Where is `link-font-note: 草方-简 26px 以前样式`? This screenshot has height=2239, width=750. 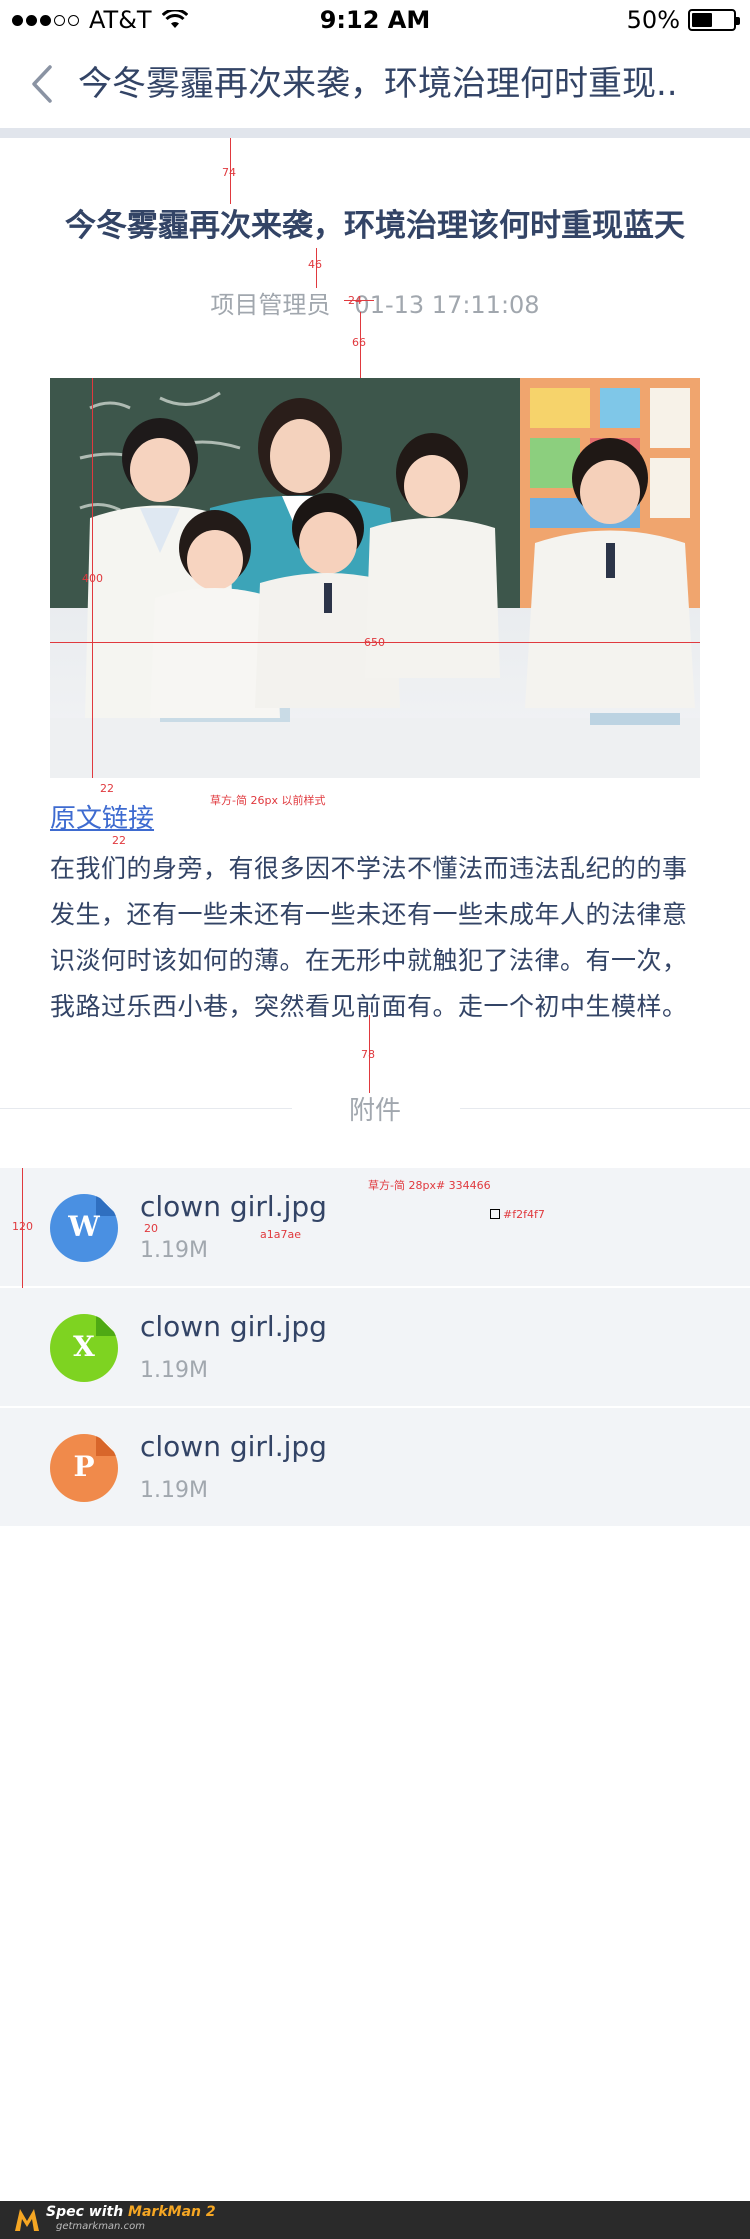 link-font-note: 草方-简 26px 以前样式 is located at coordinates (268, 800).